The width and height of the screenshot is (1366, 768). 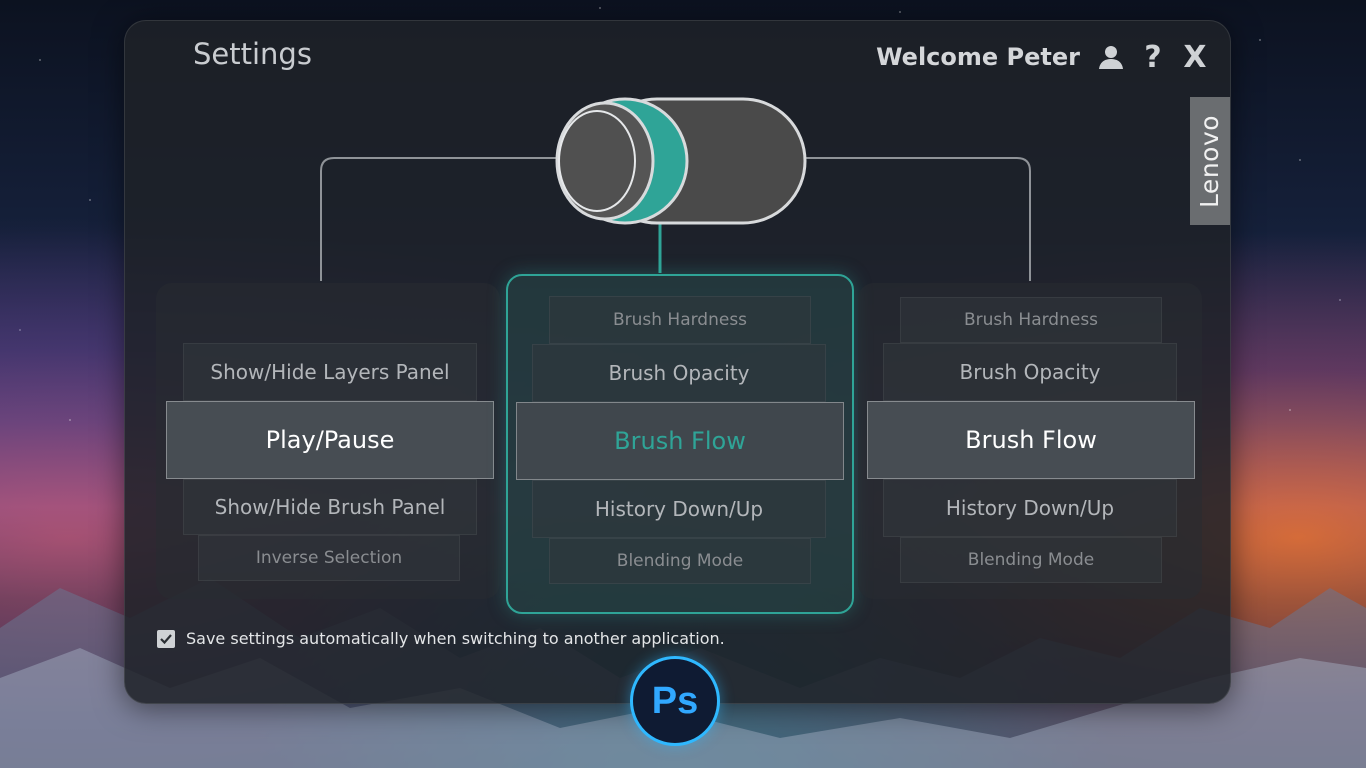 I want to click on option-label: Play/Pause, so click(x=330, y=440).